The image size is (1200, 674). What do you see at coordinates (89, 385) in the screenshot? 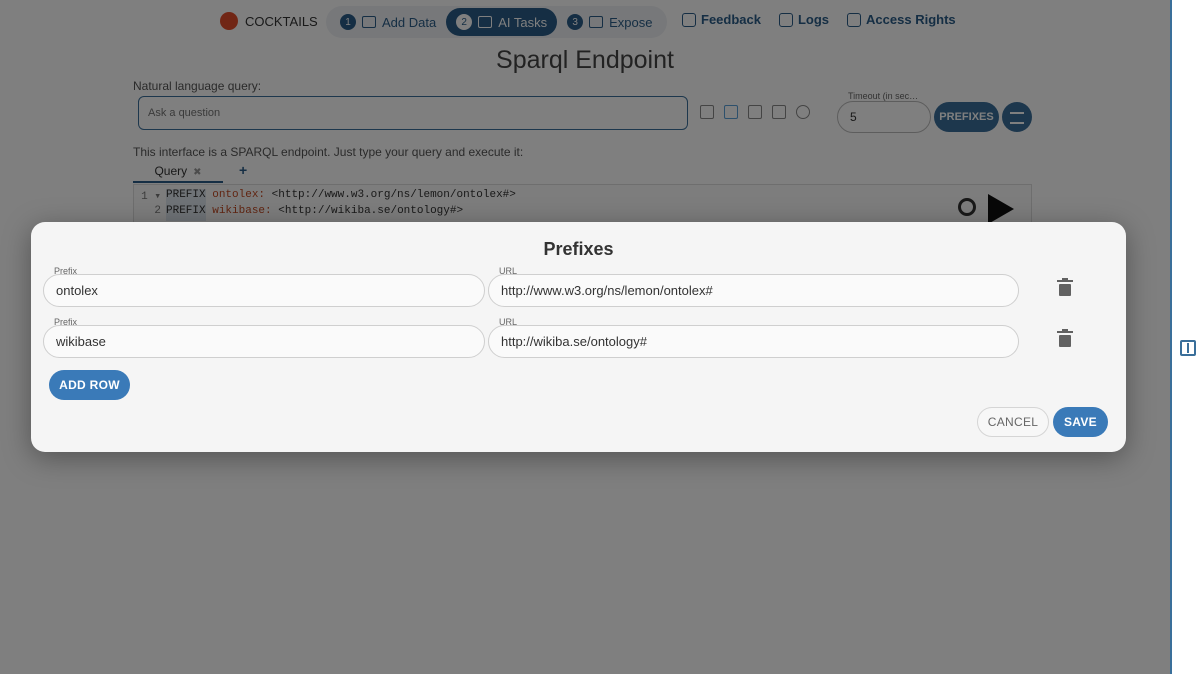
I see `add-row-button: ADD ROW` at bounding box center [89, 385].